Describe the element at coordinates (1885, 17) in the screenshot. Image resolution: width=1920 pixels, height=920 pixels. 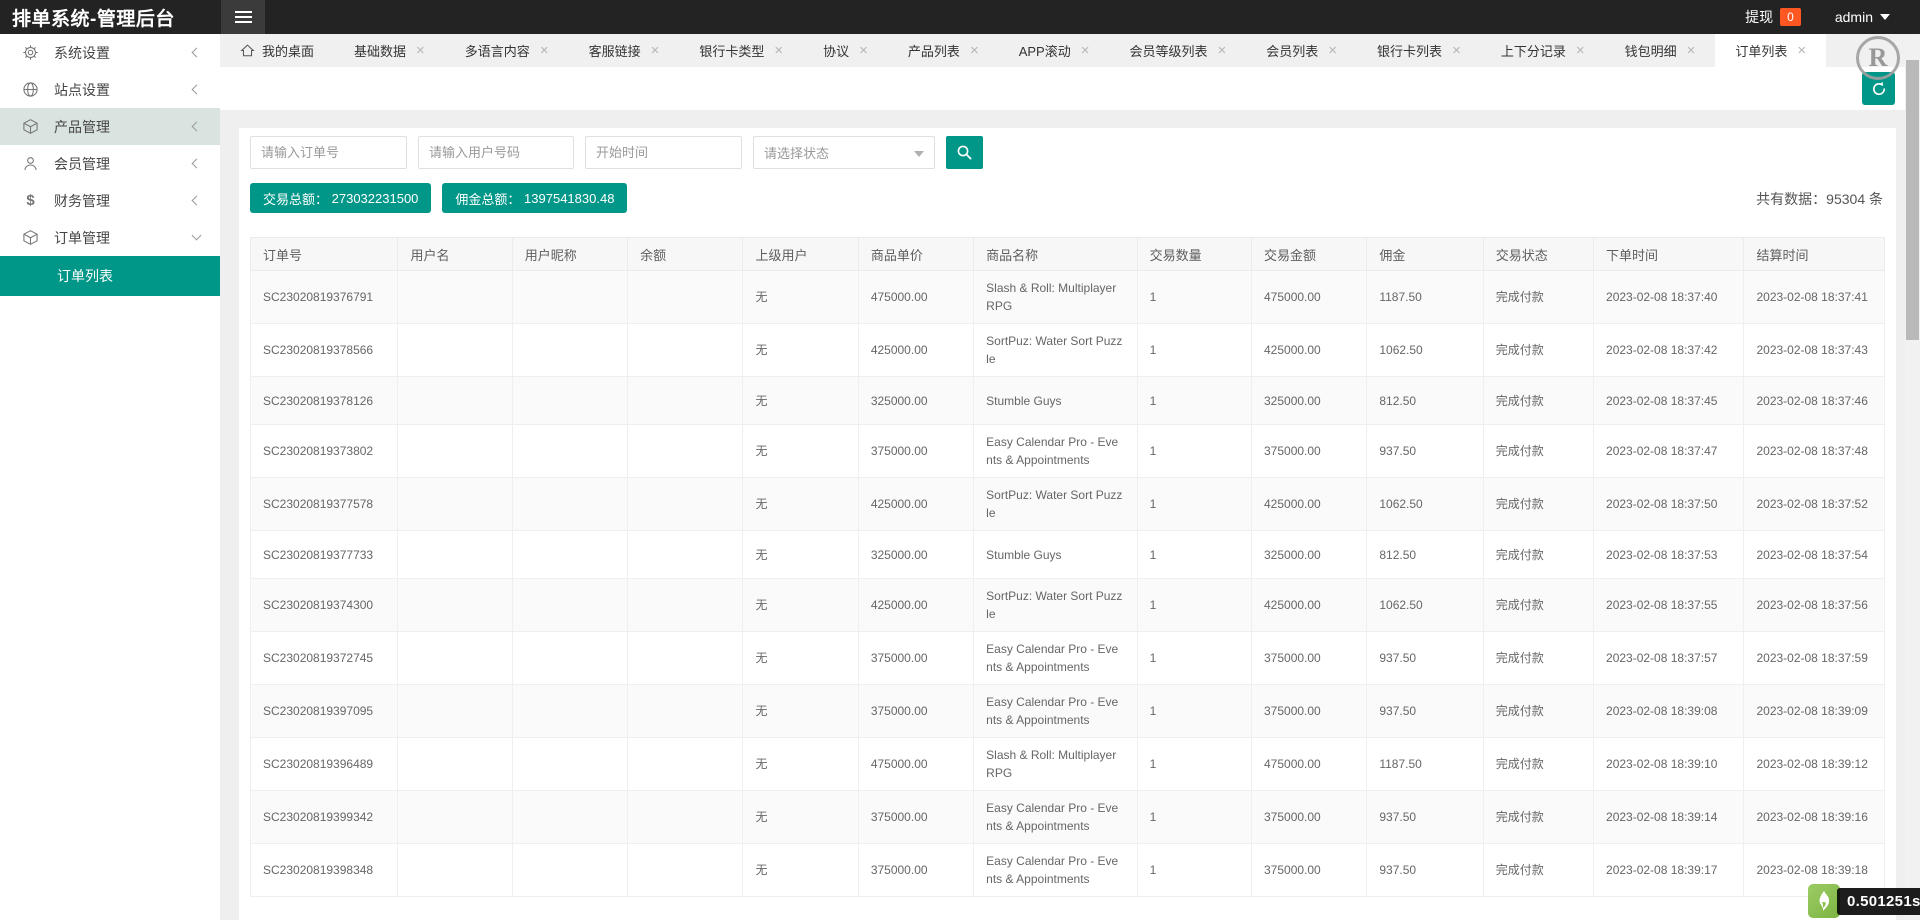
I see `caret-down-icon` at that location.